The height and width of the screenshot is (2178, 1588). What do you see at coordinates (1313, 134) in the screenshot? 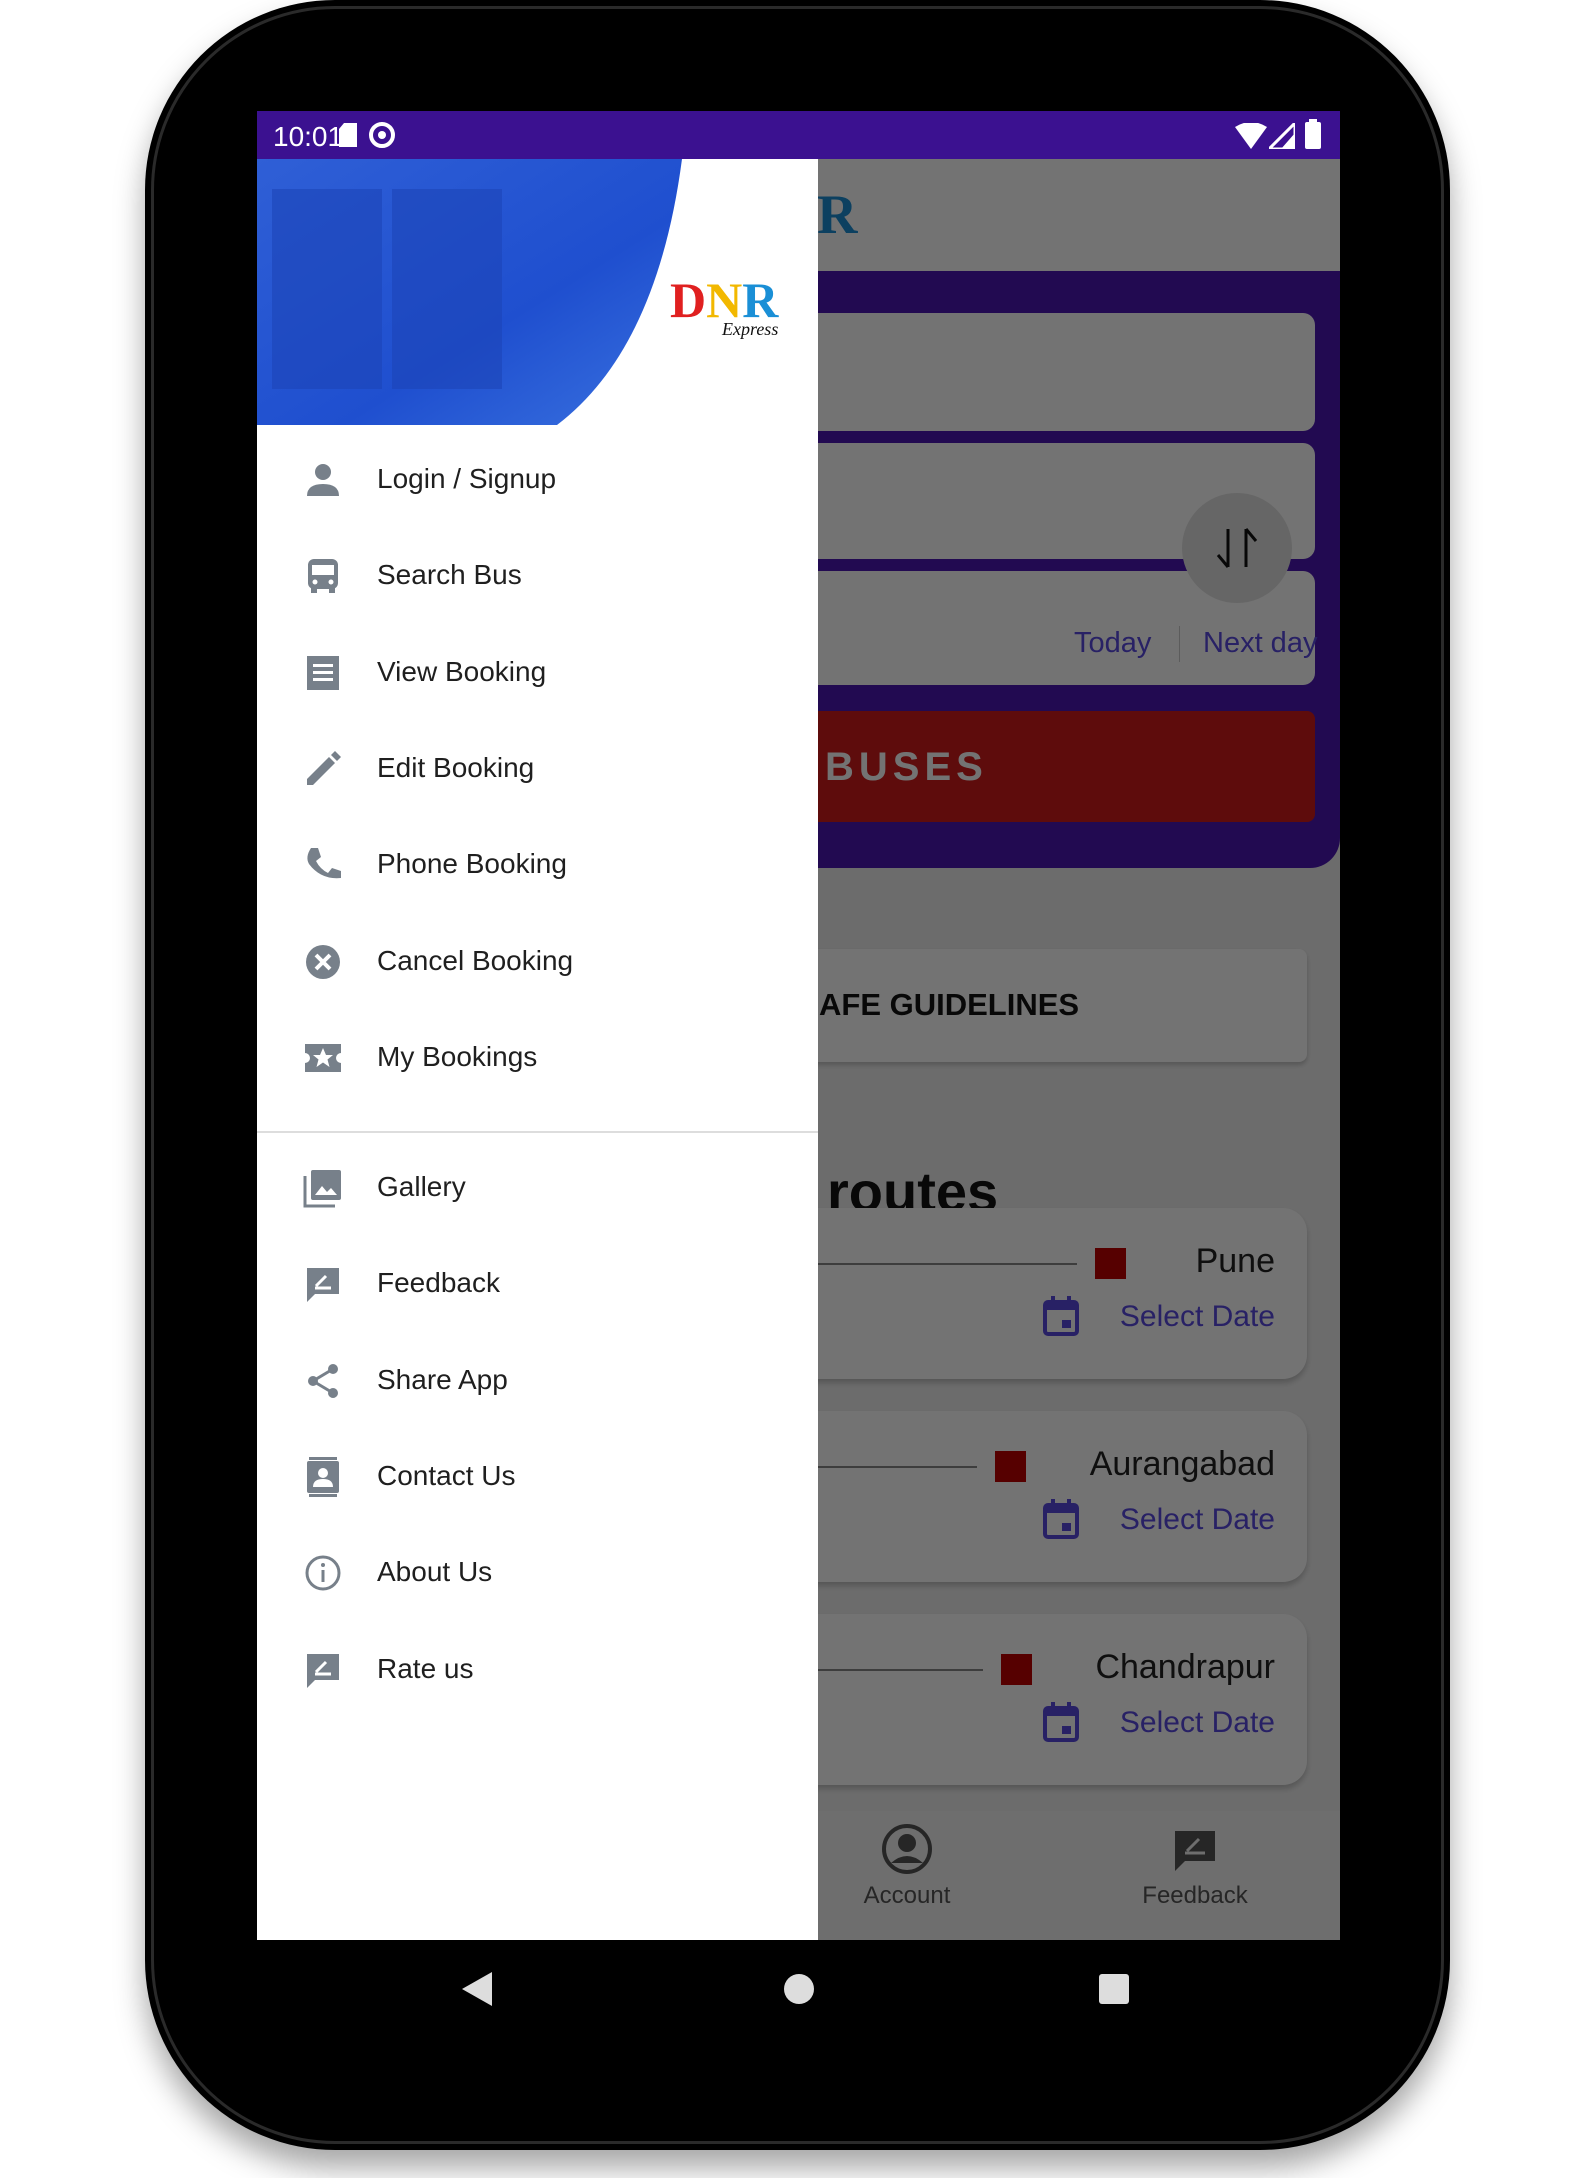
I see `battery-icon` at bounding box center [1313, 134].